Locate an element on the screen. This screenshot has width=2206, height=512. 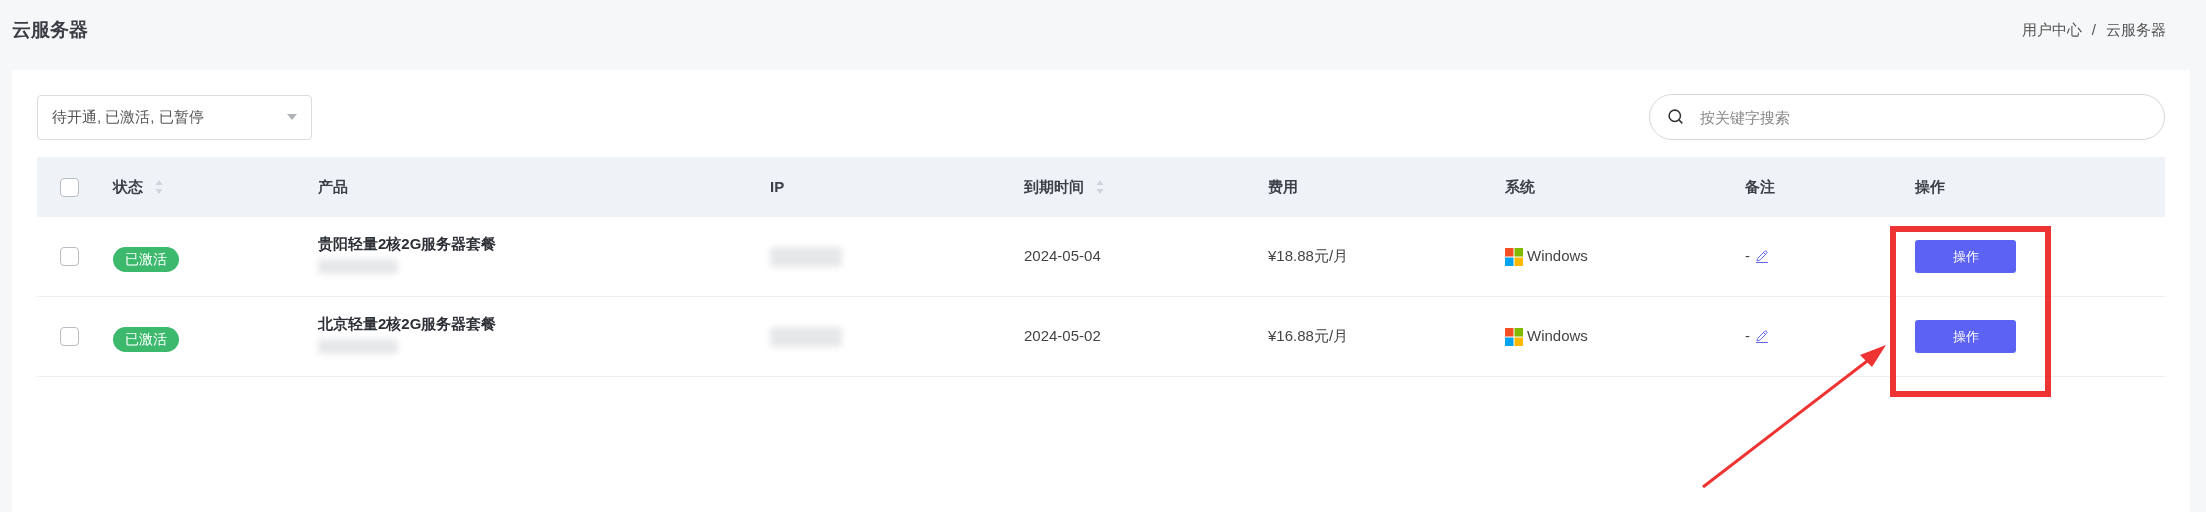
breadcrumb-item: 云服务器 is located at coordinates (2136, 29).